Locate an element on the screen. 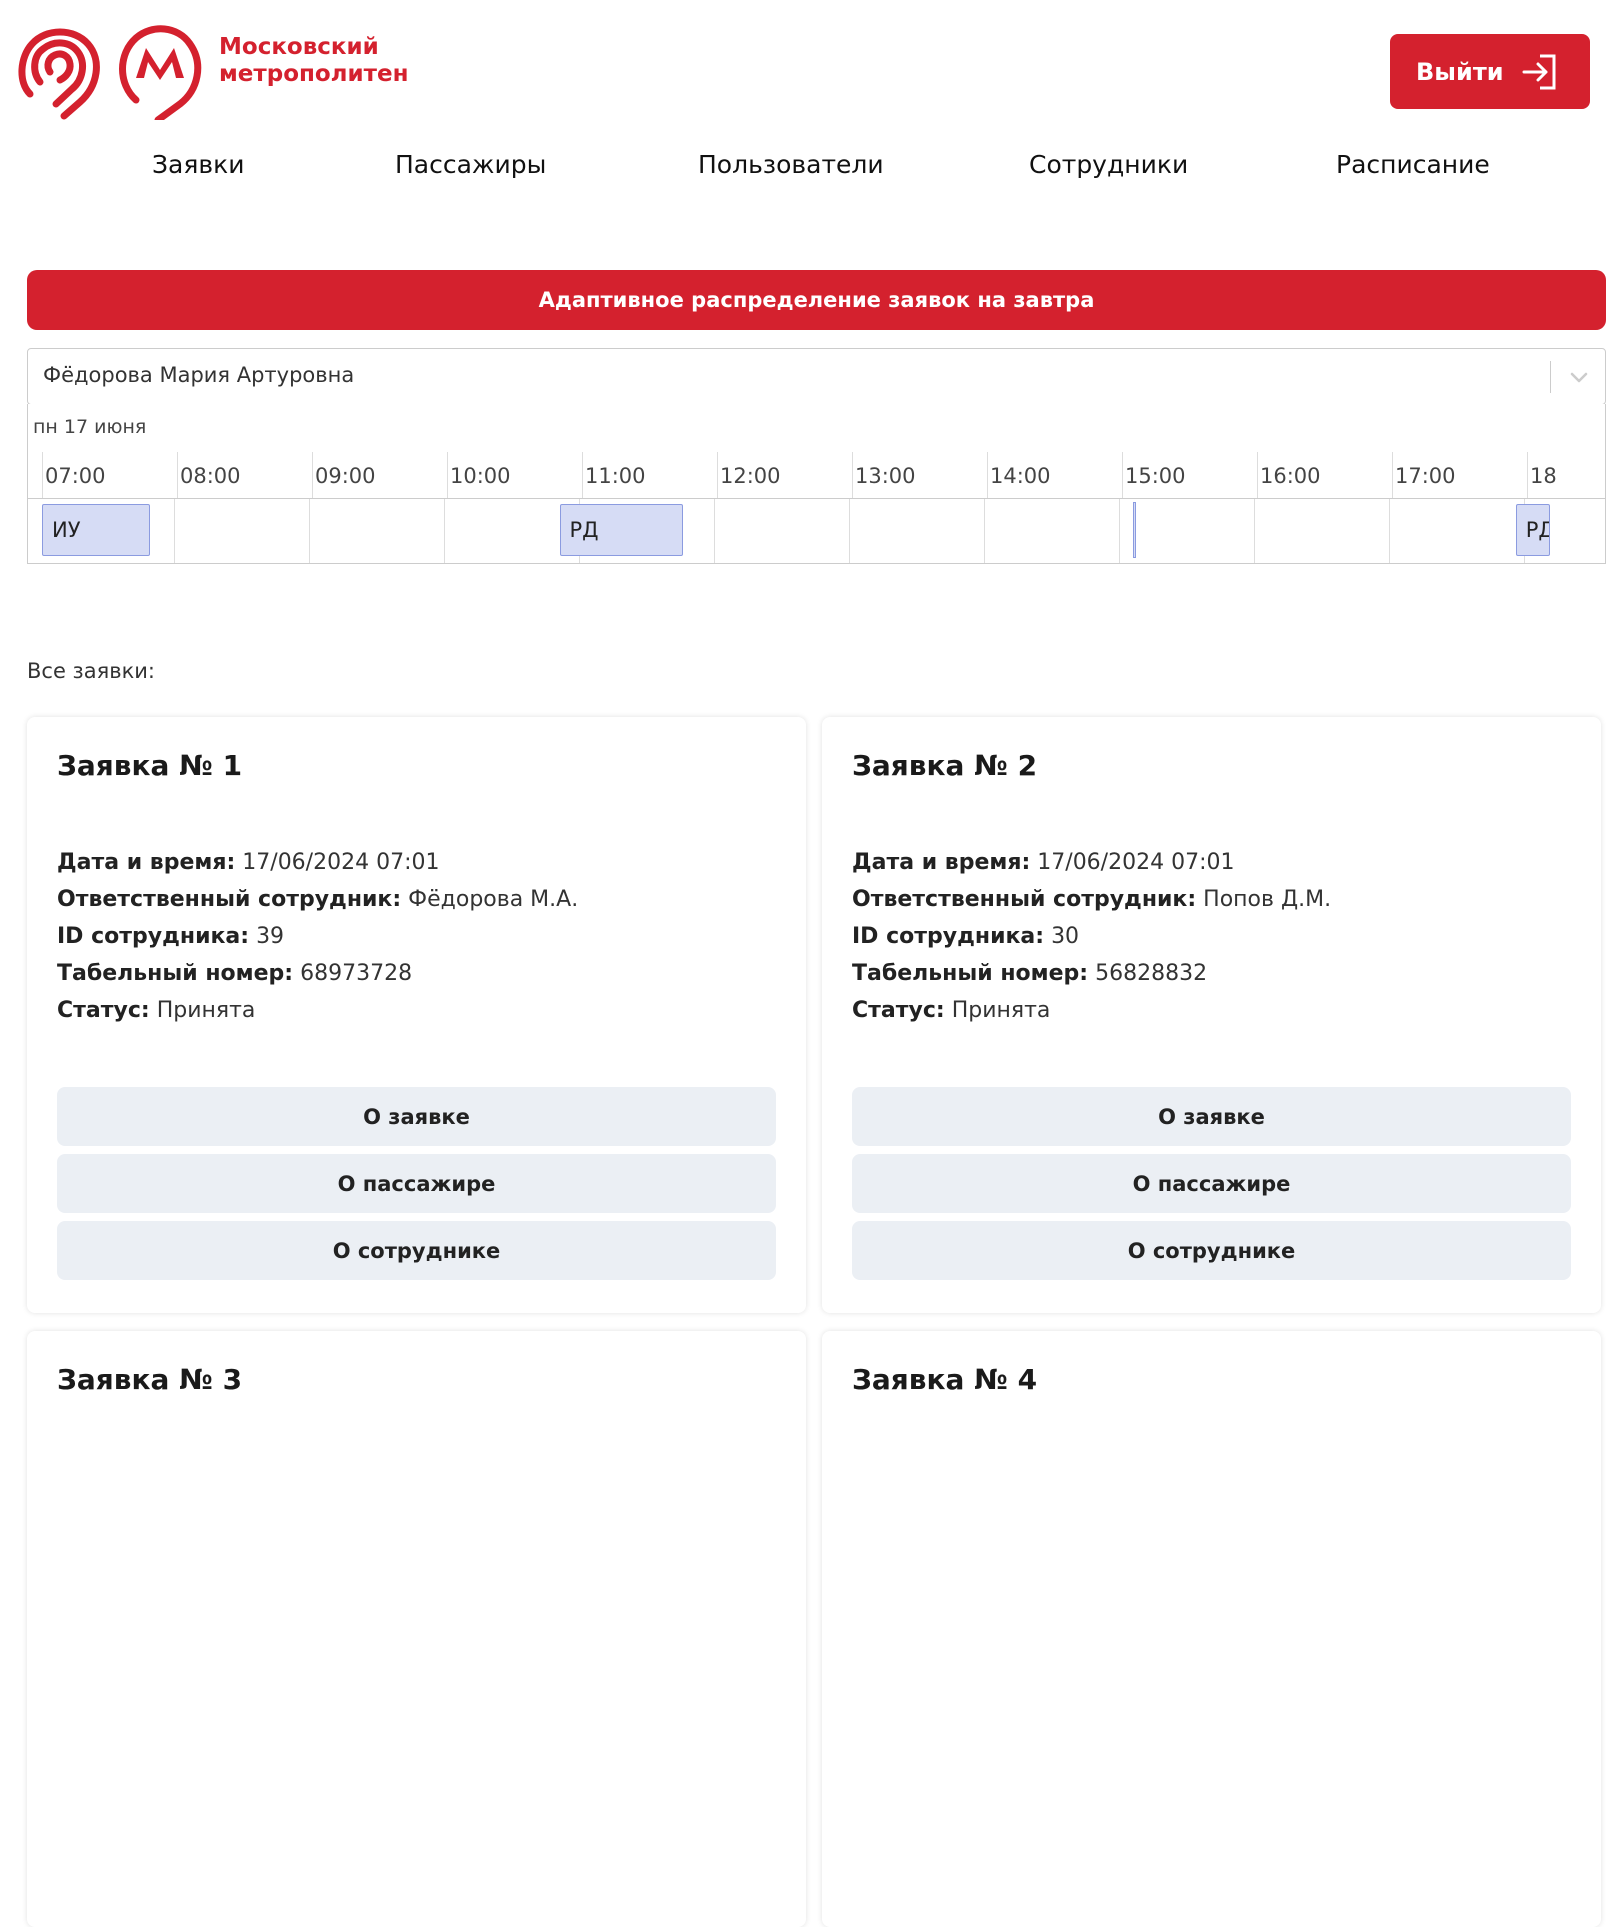 This screenshot has width=1620, height=1927. field-value: Фёдорова М.А. is located at coordinates (493, 899).